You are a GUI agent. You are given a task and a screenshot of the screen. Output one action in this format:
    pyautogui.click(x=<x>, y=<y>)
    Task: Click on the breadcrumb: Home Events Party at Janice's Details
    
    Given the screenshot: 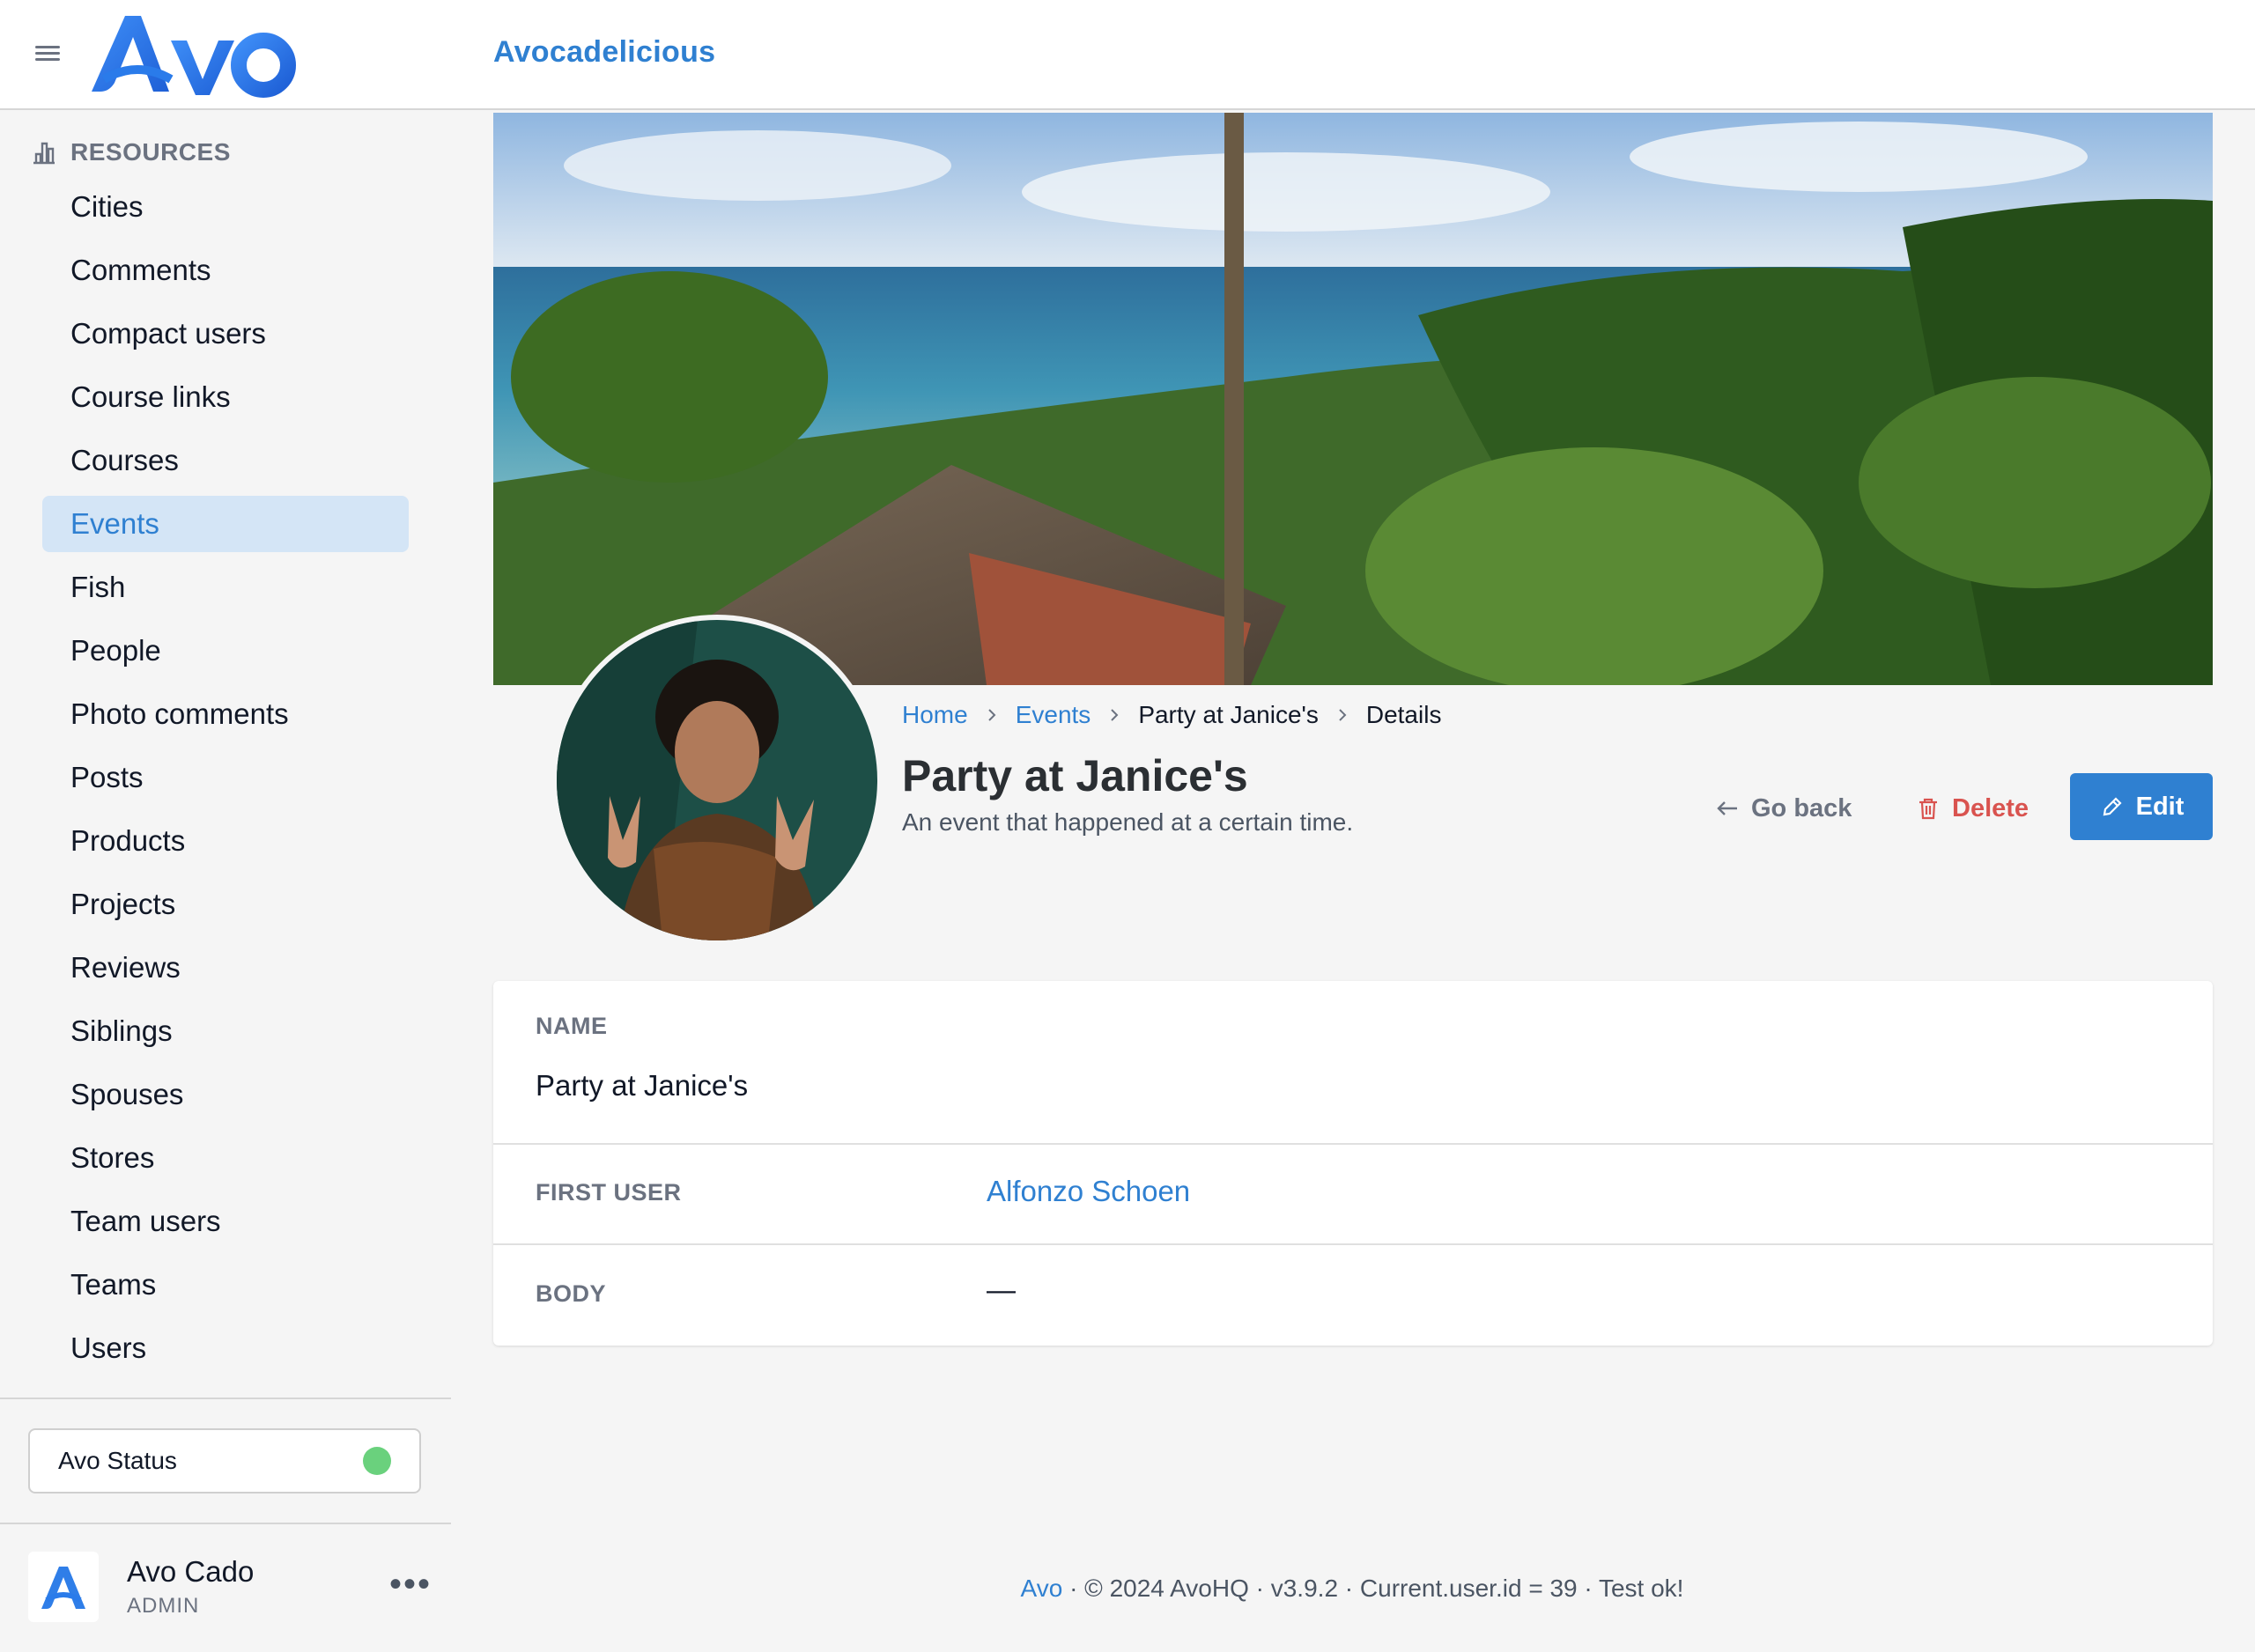 What is the action you would take?
    pyautogui.click(x=1171, y=715)
    